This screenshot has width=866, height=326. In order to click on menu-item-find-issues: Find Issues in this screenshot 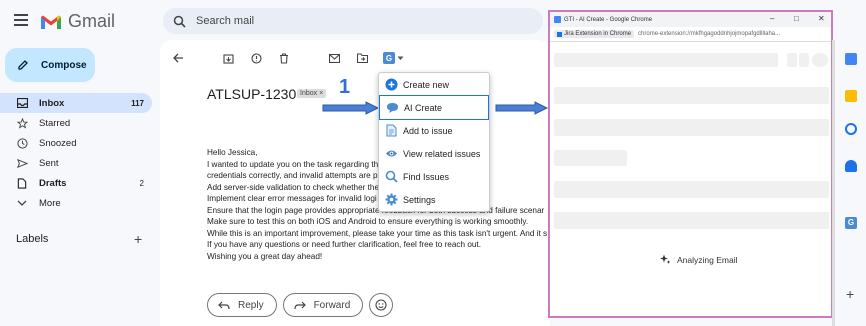, I will do `click(434, 176)`.